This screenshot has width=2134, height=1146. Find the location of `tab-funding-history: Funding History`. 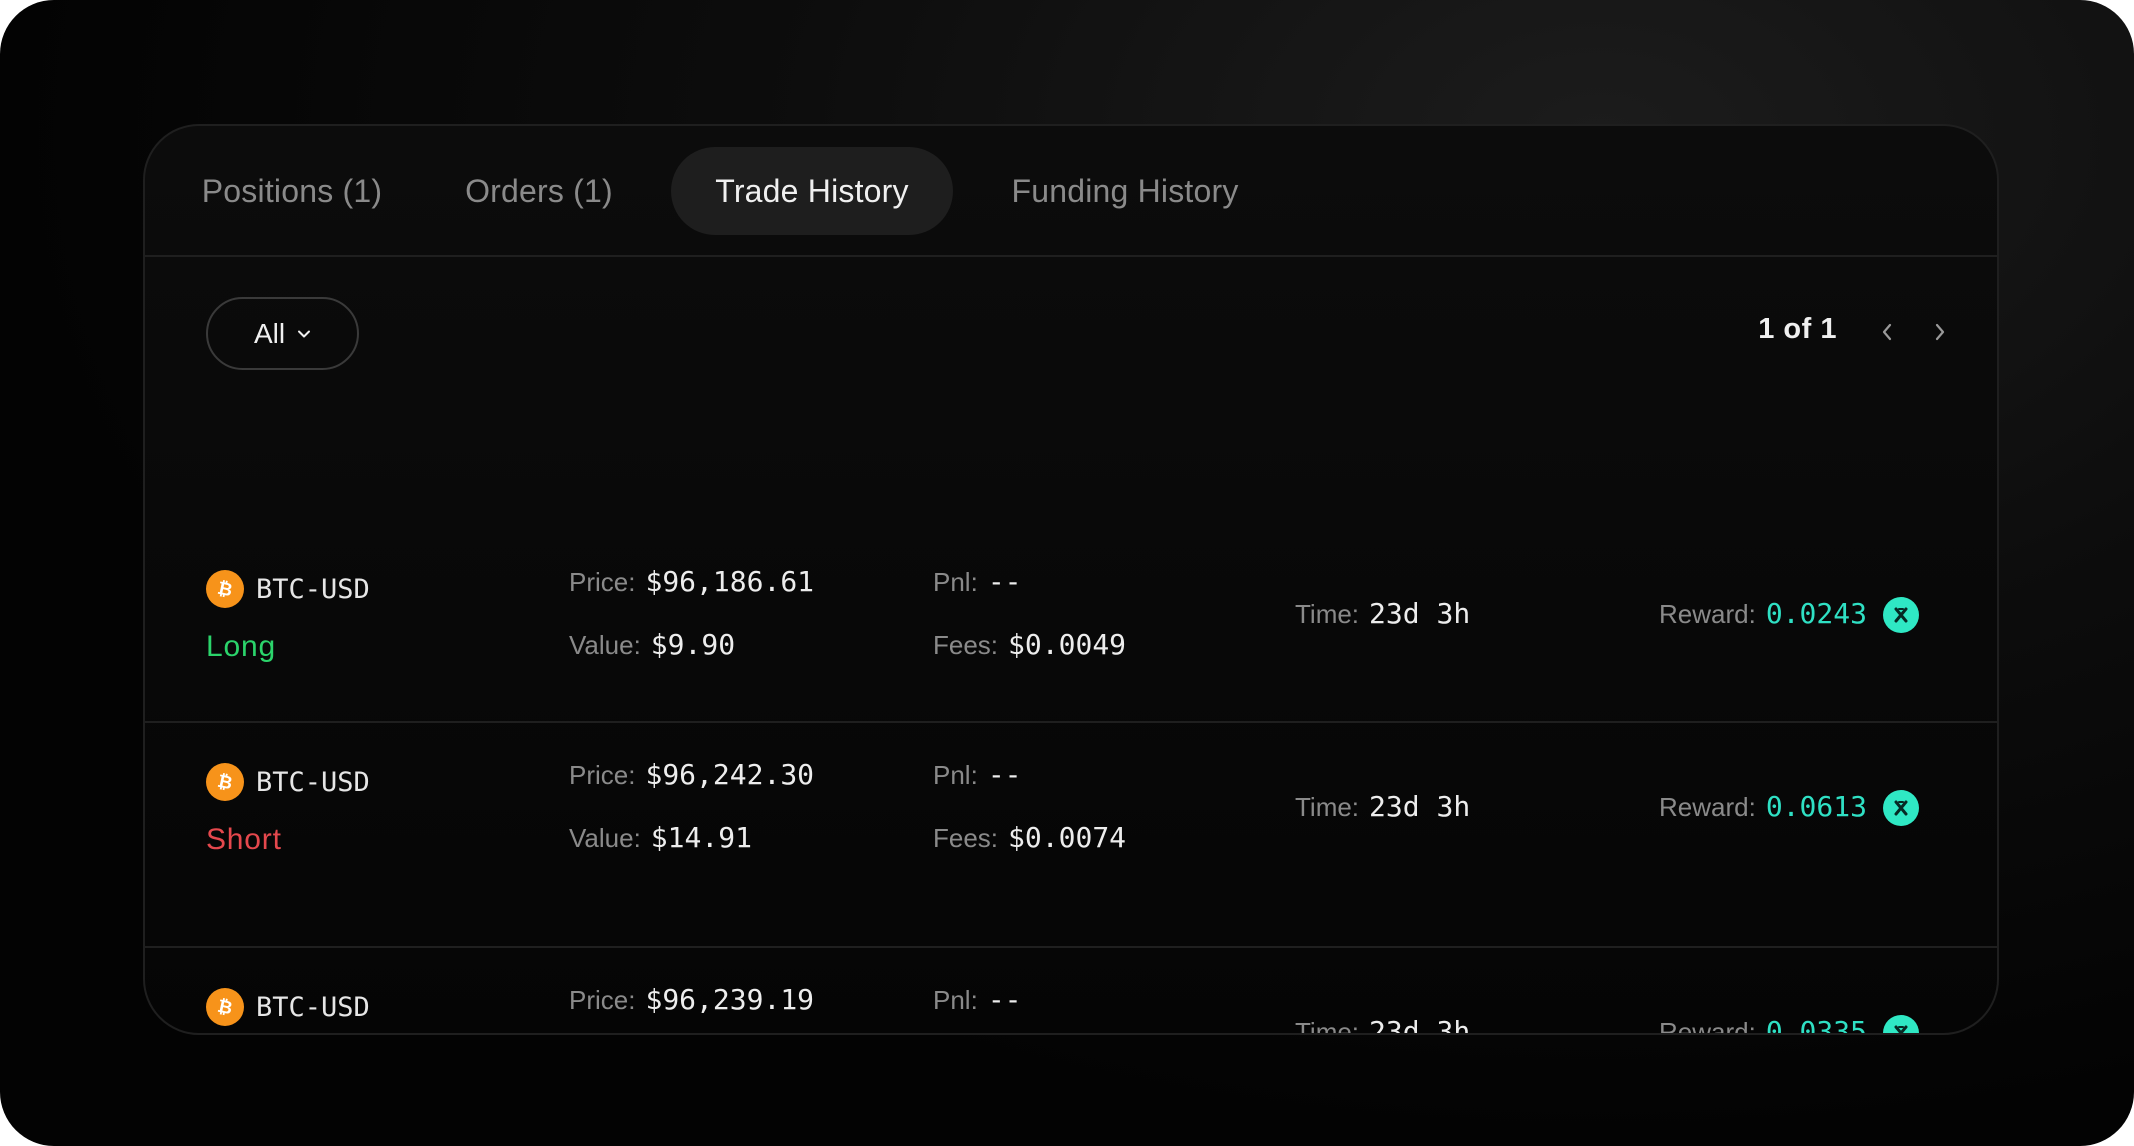

tab-funding-history: Funding History is located at coordinates (1125, 191).